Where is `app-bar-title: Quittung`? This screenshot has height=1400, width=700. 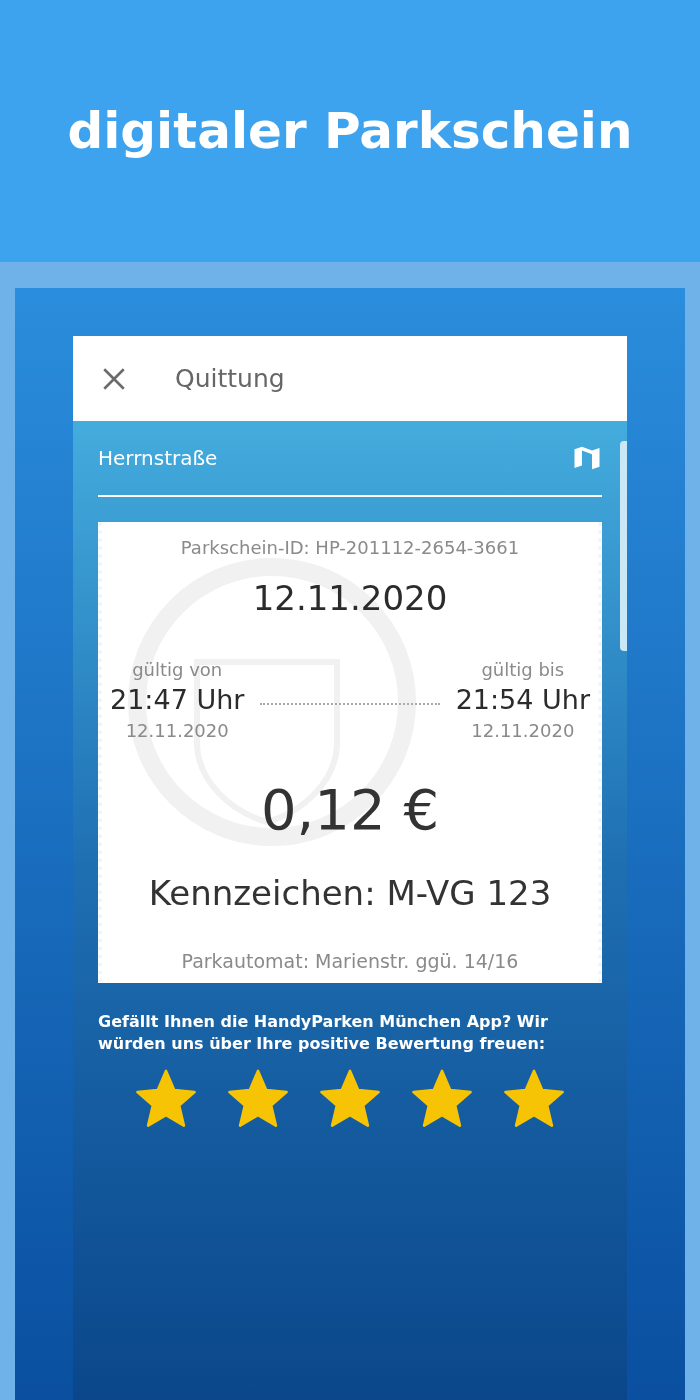
app-bar-title: Quittung is located at coordinates (230, 378).